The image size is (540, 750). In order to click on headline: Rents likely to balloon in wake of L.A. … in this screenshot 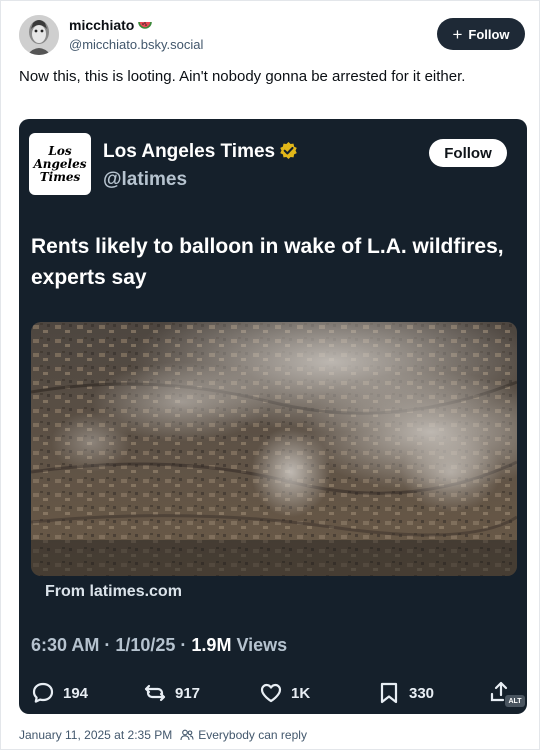, I will do `click(267, 262)`.